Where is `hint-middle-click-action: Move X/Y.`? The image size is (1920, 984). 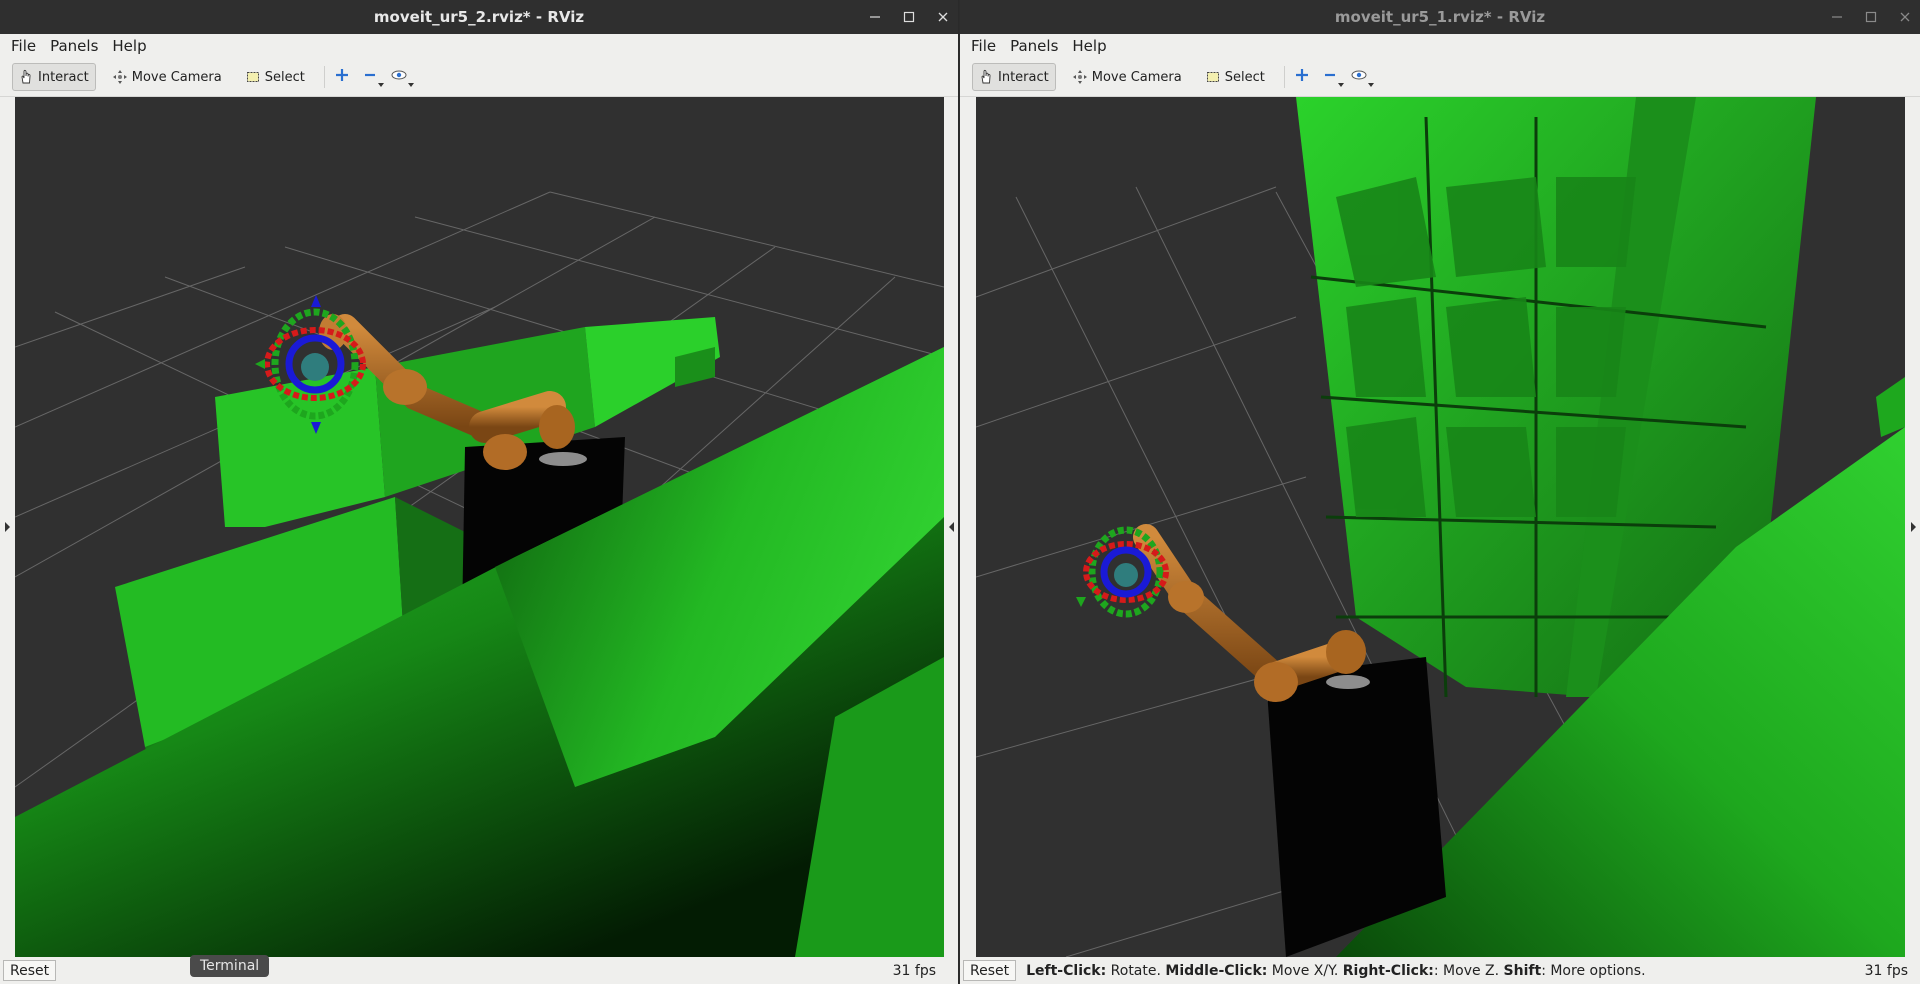 hint-middle-click-action: Move X/Y. is located at coordinates (1305, 970).